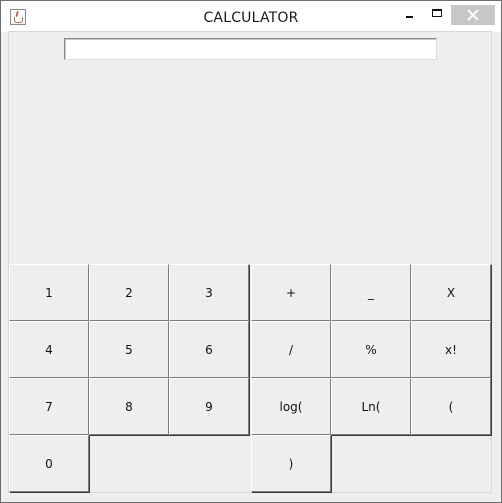 The height and width of the screenshot is (503, 502). Describe the element at coordinates (49, 463) in the screenshot. I see `key-0: 0` at that location.